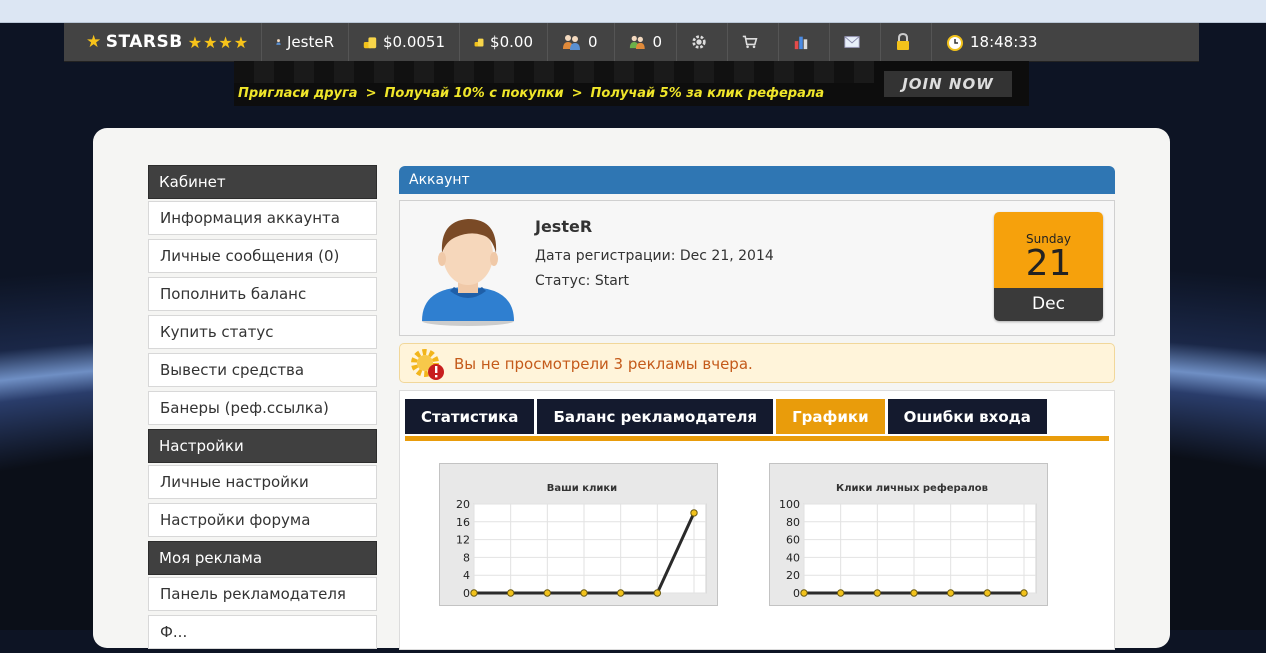  What do you see at coordinates (757, 180) in the screenshot?
I see `account-header: Аккаунт` at bounding box center [757, 180].